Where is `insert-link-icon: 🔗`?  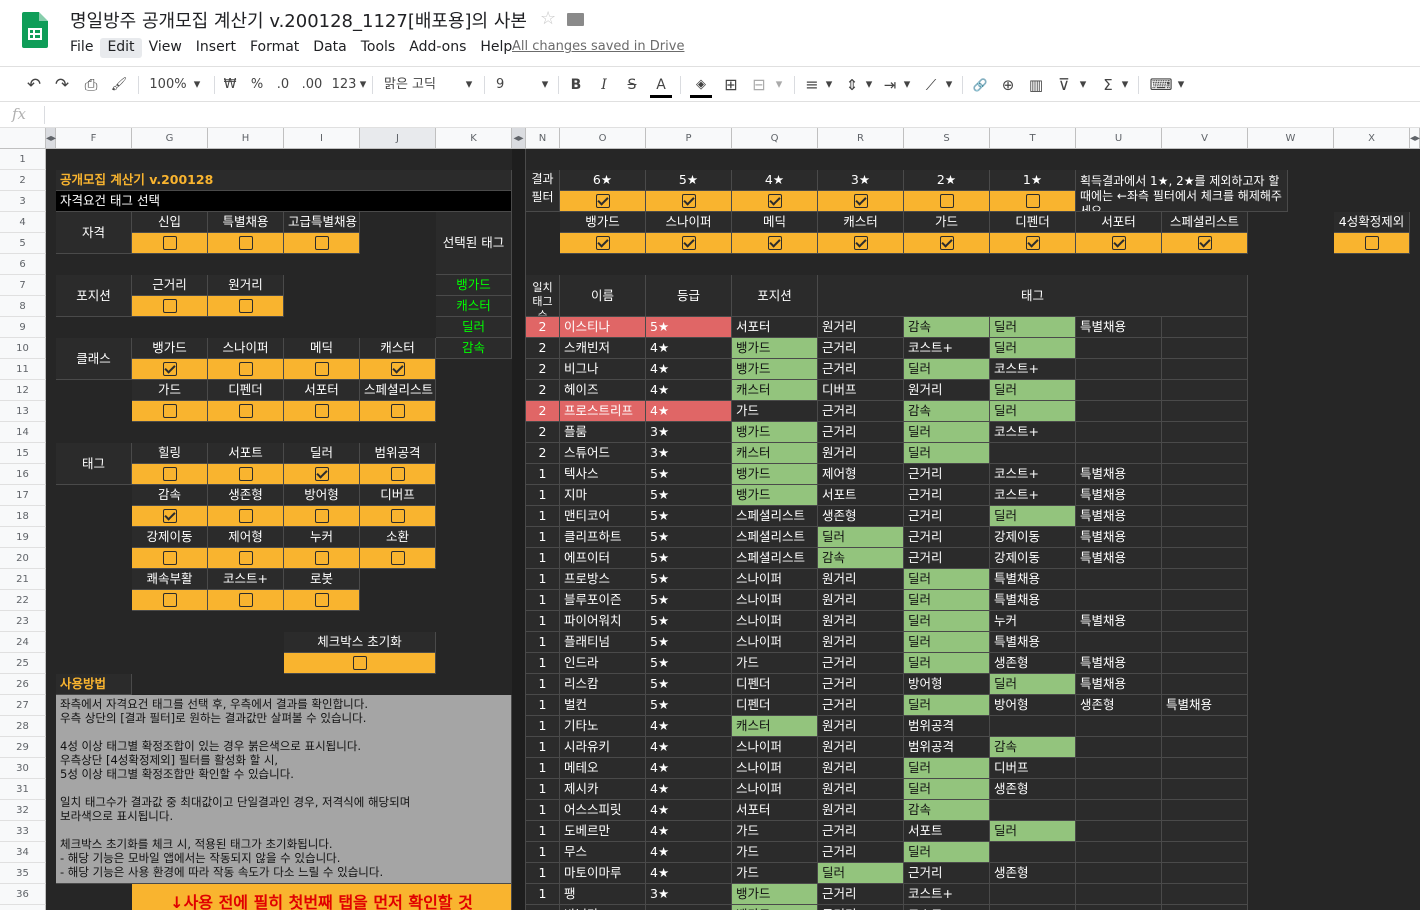
insert-link-icon: 🔗 is located at coordinates (980, 85).